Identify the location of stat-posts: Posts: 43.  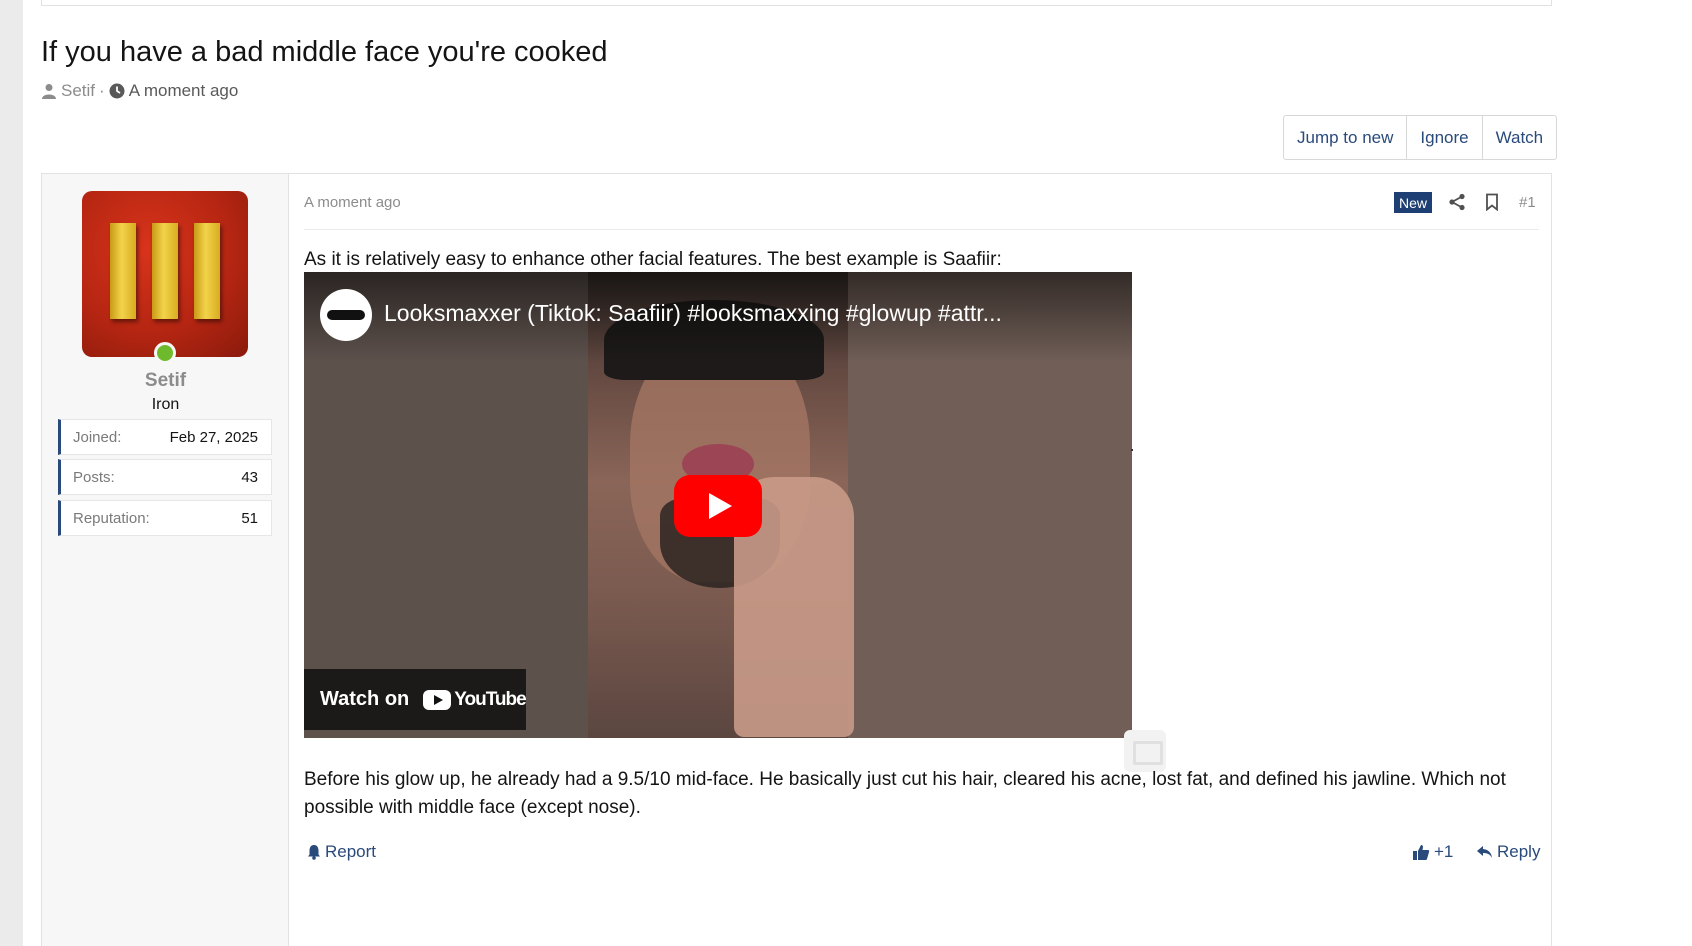
(165, 477).